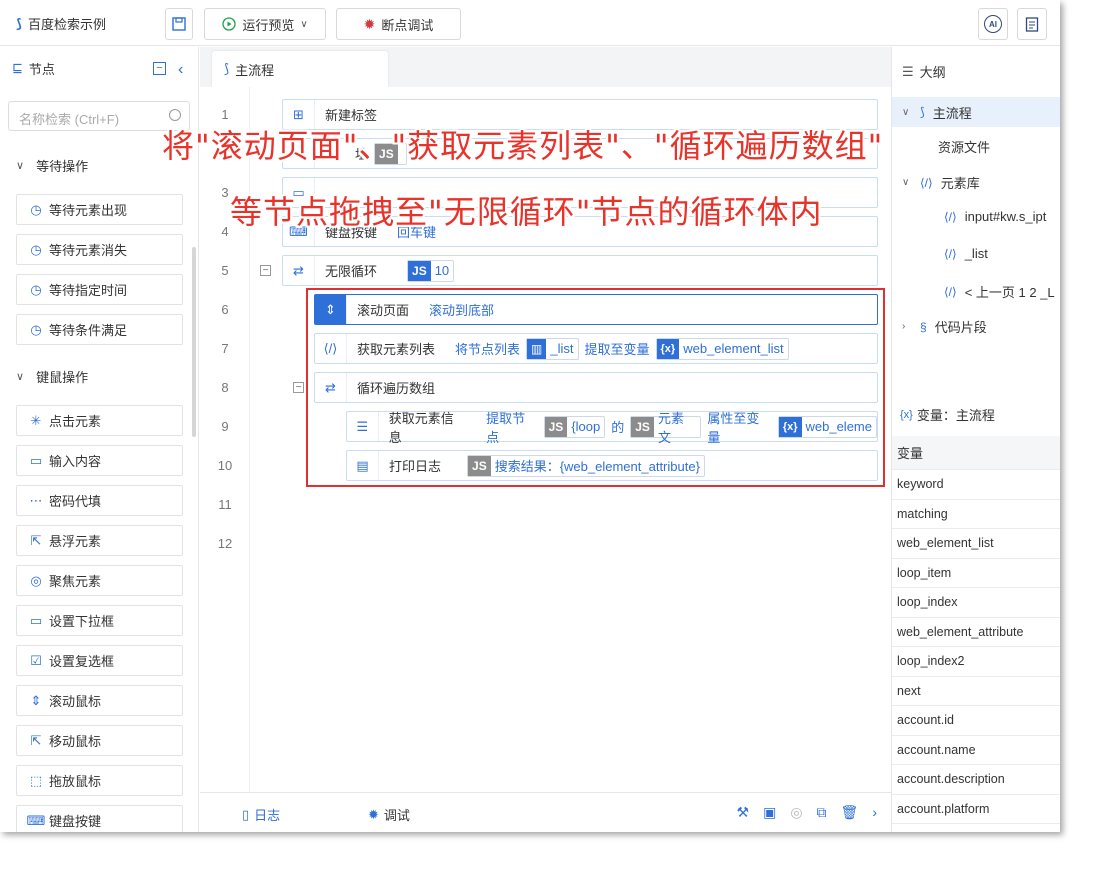 This screenshot has width=1094, height=871. Describe the element at coordinates (304, 24) in the screenshot. I see `chevron-down-icon: ∨` at that location.